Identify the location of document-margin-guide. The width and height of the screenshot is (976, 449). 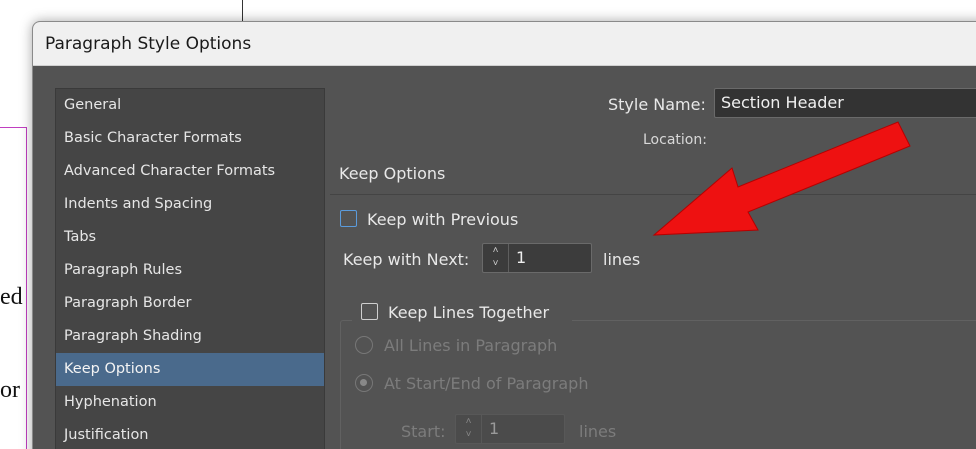
(13, 127).